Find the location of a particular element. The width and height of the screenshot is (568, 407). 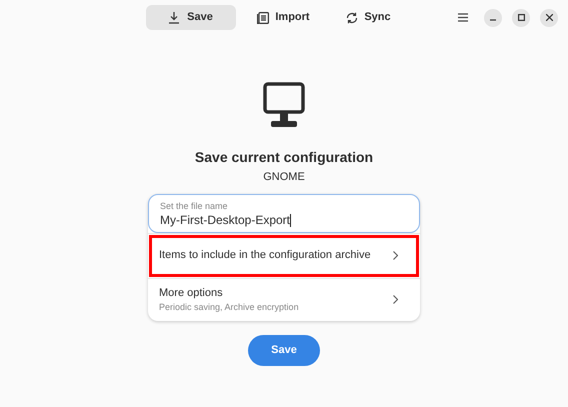

page-title: Save current configuration is located at coordinates (284, 157).